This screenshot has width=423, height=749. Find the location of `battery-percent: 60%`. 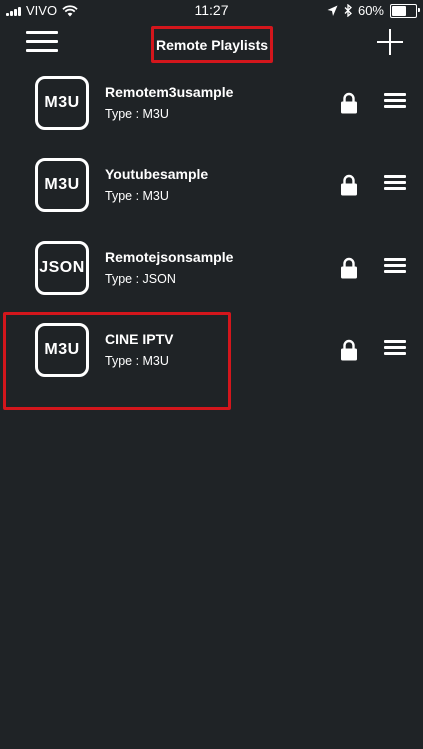

battery-percent: 60% is located at coordinates (370, 10).